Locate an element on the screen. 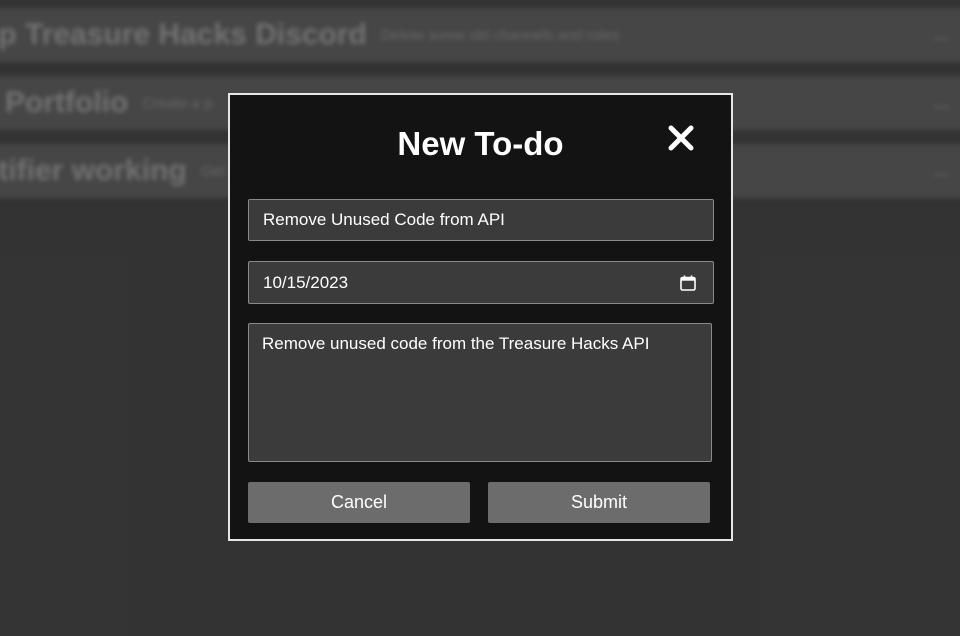 This screenshot has width=960, height=636. calendar-icon is located at coordinates (688, 283).